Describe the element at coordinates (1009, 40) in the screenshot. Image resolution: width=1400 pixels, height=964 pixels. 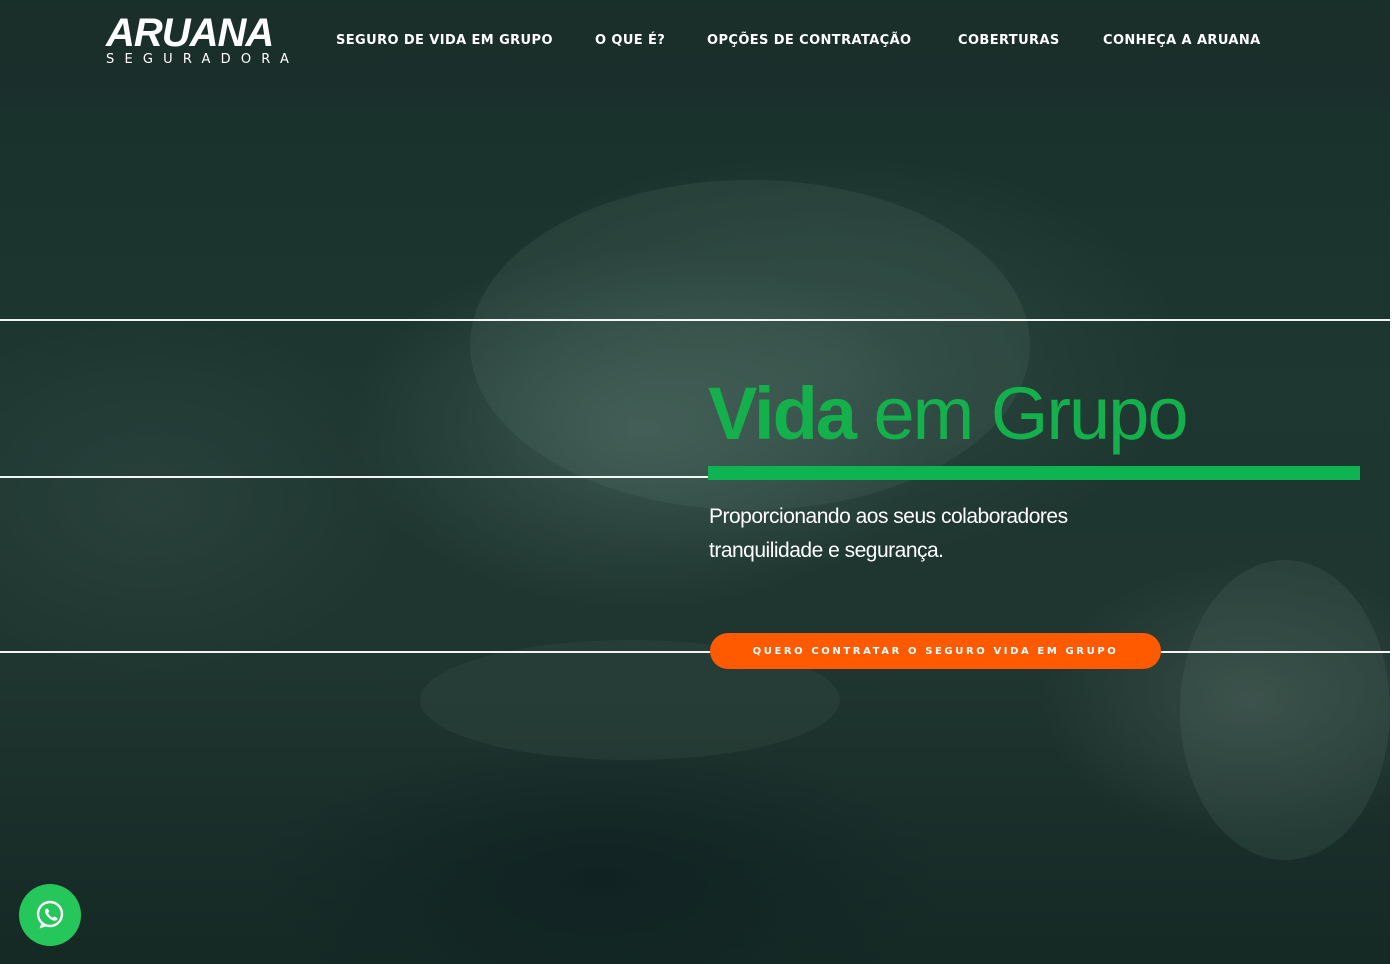
I see `nav-item-coberturas: COBERTURAS` at that location.